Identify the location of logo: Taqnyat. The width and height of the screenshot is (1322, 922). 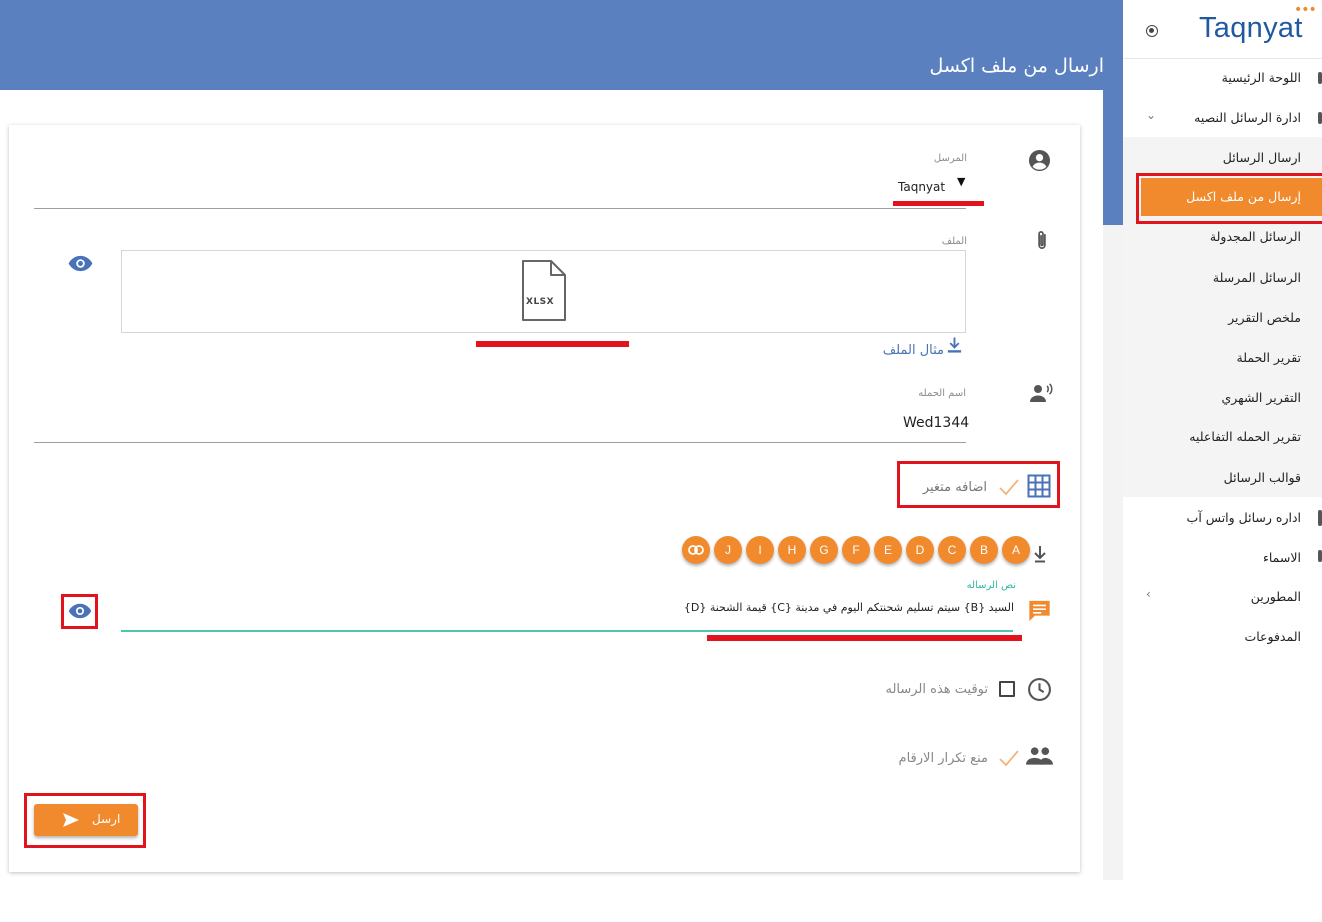
(1251, 28).